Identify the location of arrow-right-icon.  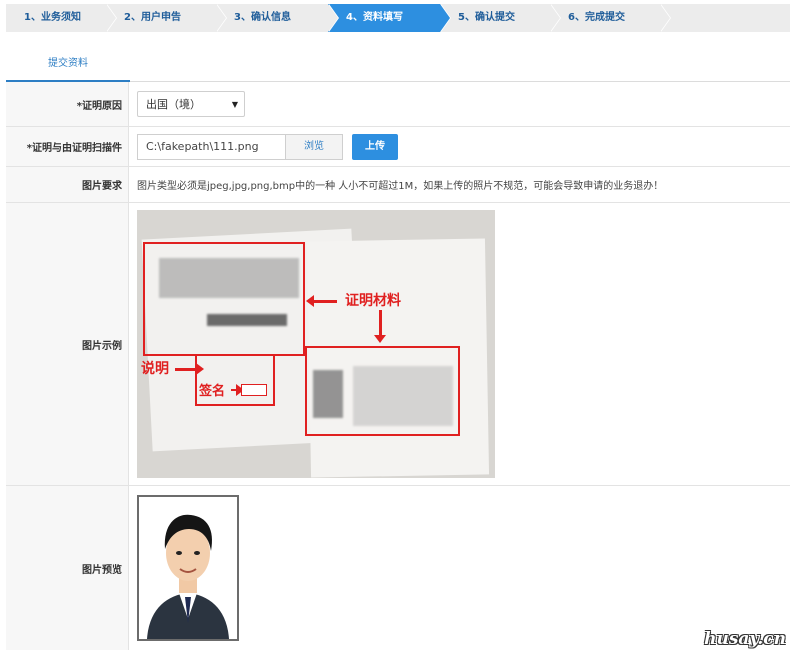
(189, 369).